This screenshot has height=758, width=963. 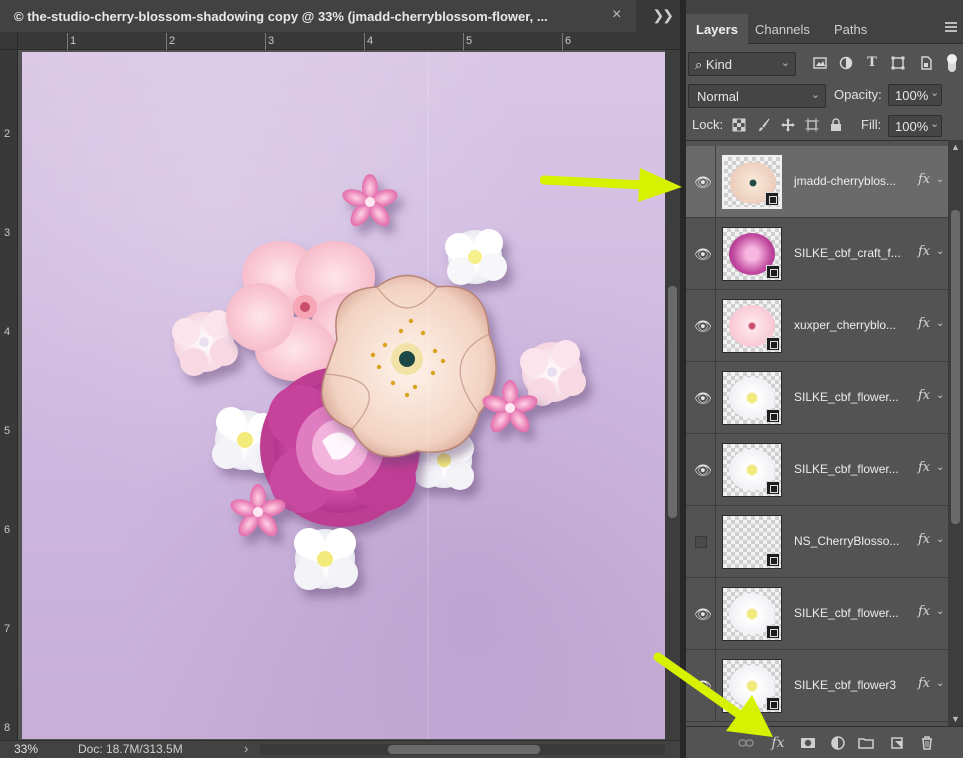 What do you see at coordinates (836, 125) in the screenshot?
I see `lock-all-icon` at bounding box center [836, 125].